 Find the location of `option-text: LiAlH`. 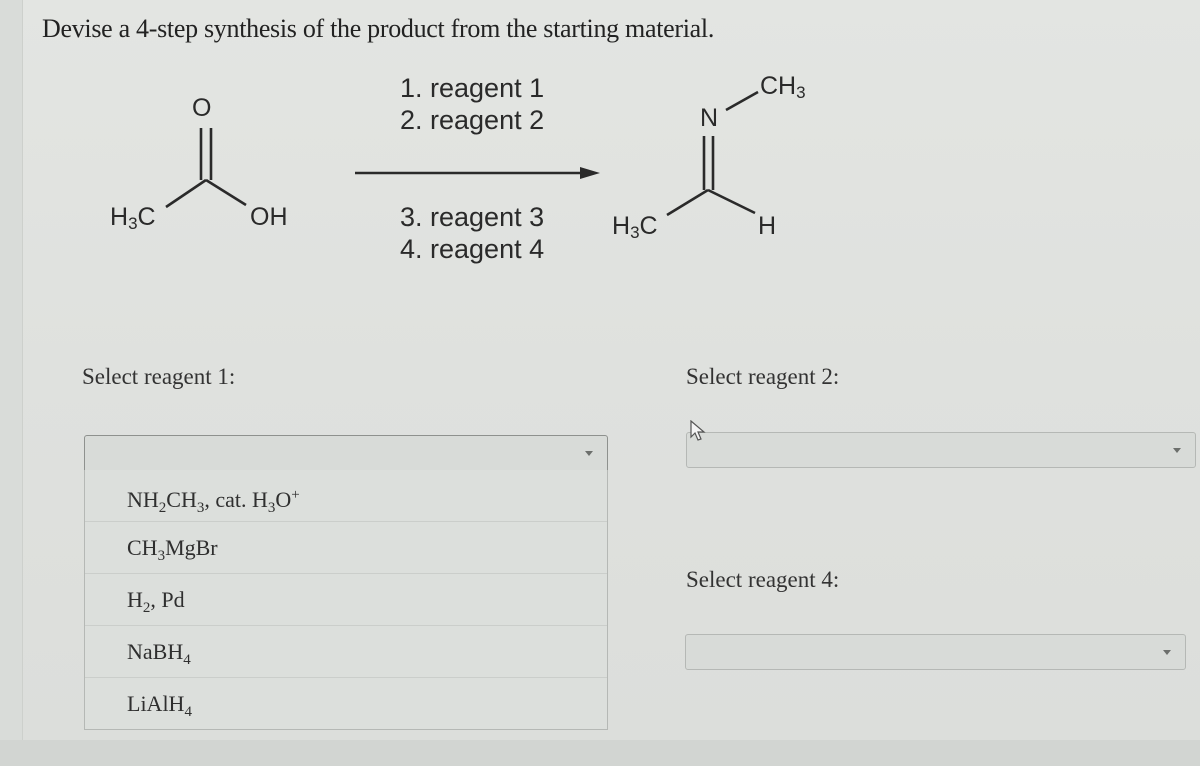

option-text: LiAlH is located at coordinates (156, 703).